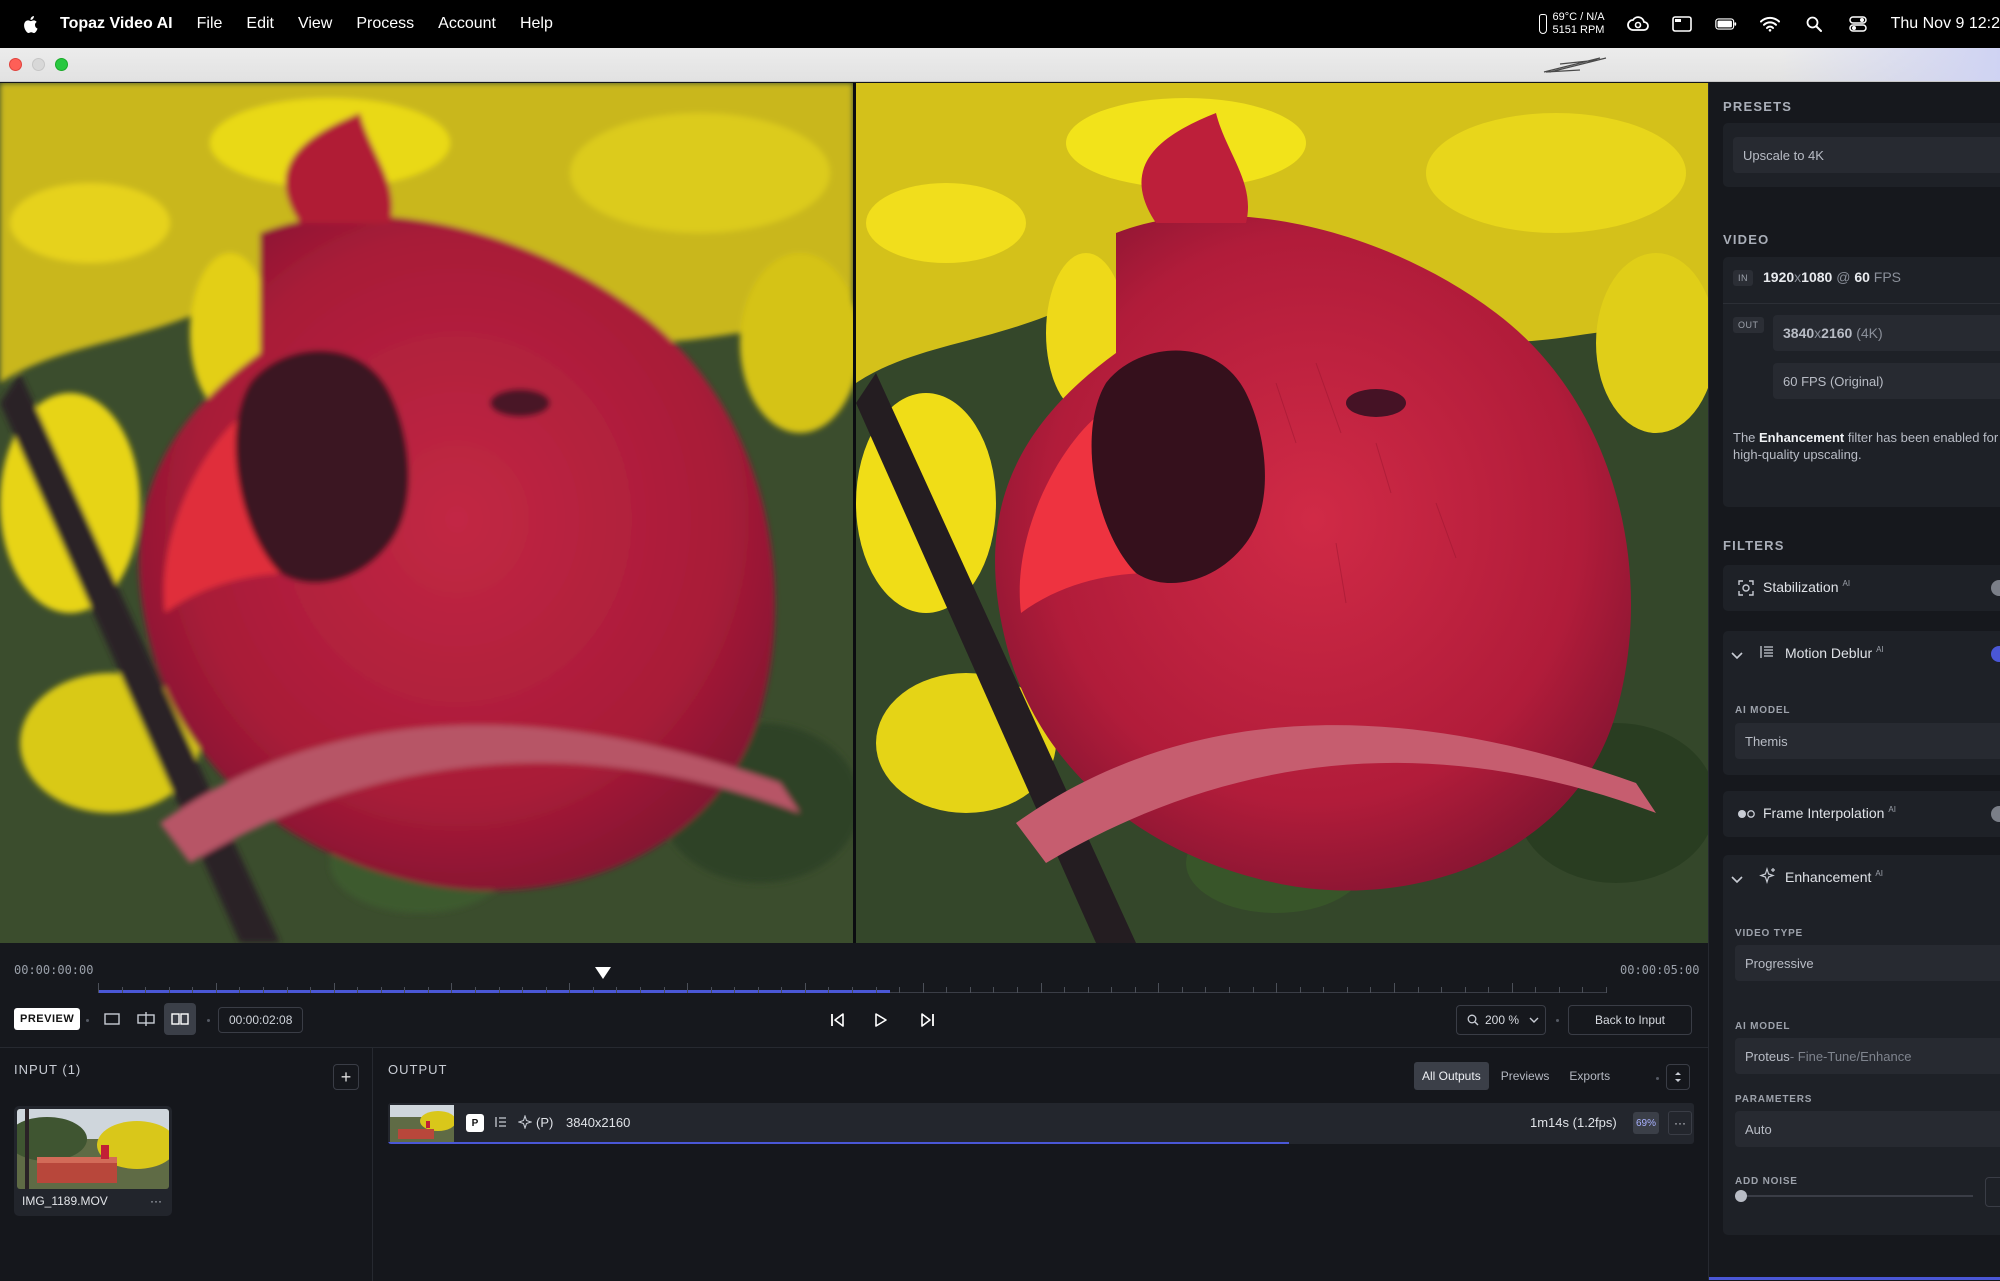  I want to click on preview-button: PREVIEW, so click(47, 1019).